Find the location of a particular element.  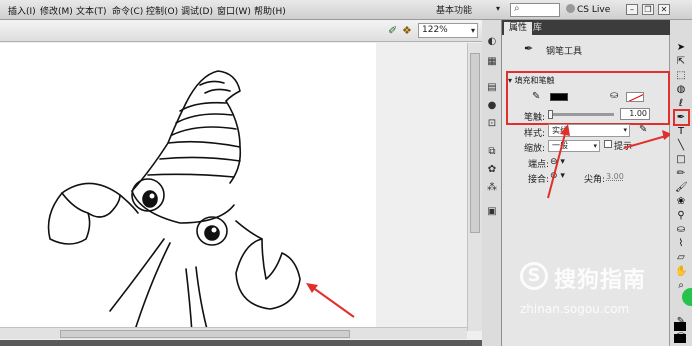

sogou-logo: S is located at coordinates (534, 276).